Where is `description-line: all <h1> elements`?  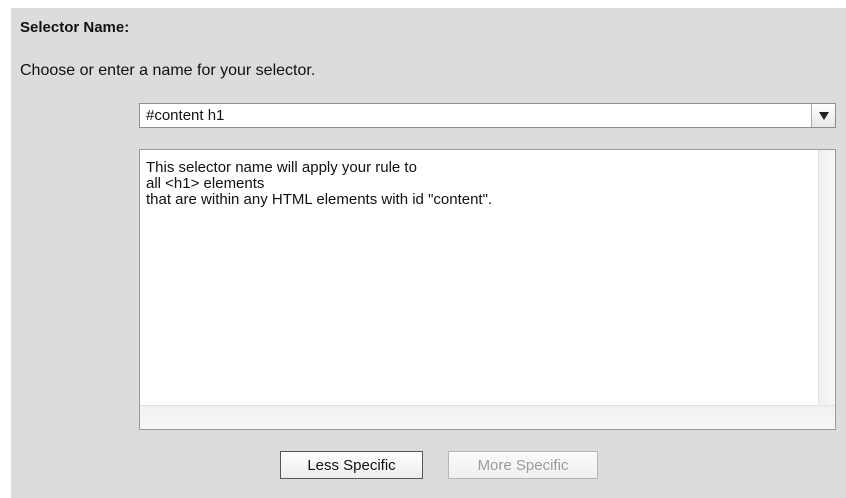
description-line: all <h1> elements is located at coordinates (205, 183).